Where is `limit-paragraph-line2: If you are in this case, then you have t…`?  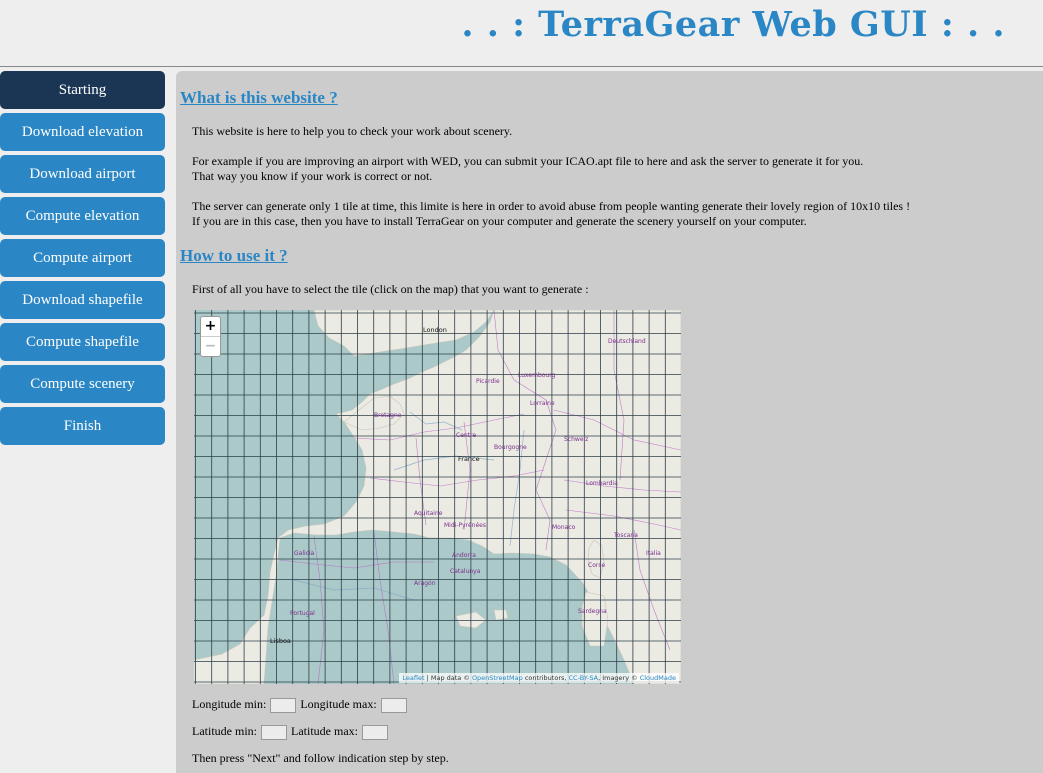 limit-paragraph-line2: If you are in this case, then you have t… is located at coordinates (499, 221).